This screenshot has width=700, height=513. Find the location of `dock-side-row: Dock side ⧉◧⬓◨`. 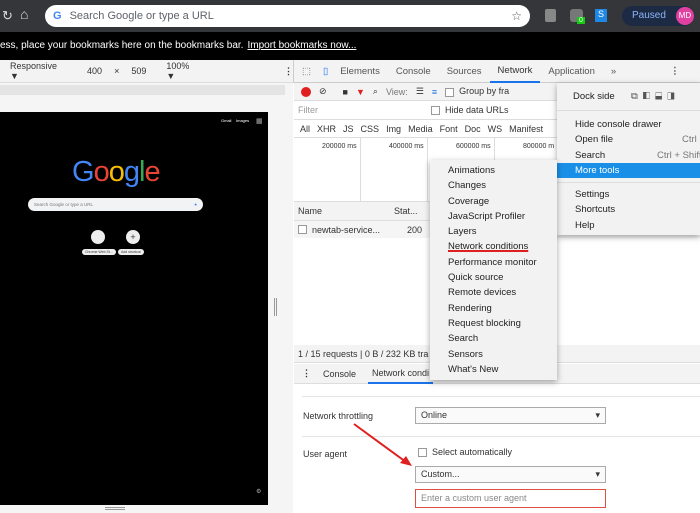

dock-side-row: Dock side ⧉◧⬓◨ is located at coordinates (628, 97).